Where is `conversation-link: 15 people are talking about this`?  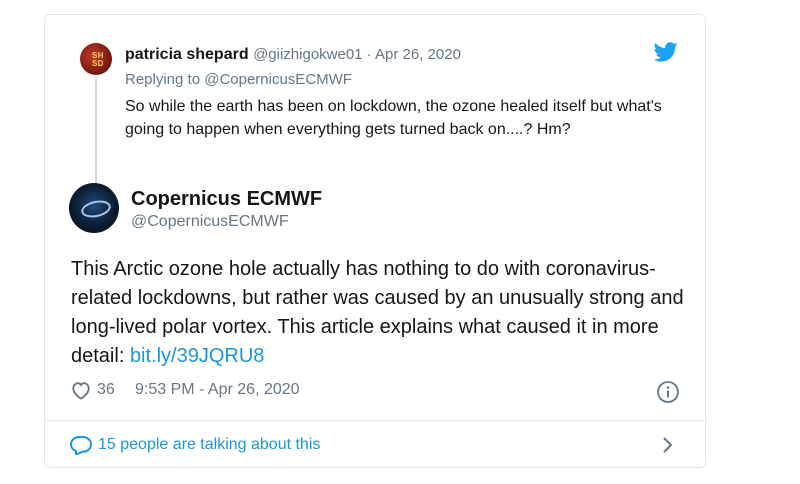
conversation-link: 15 people are talking about this is located at coordinates (209, 445).